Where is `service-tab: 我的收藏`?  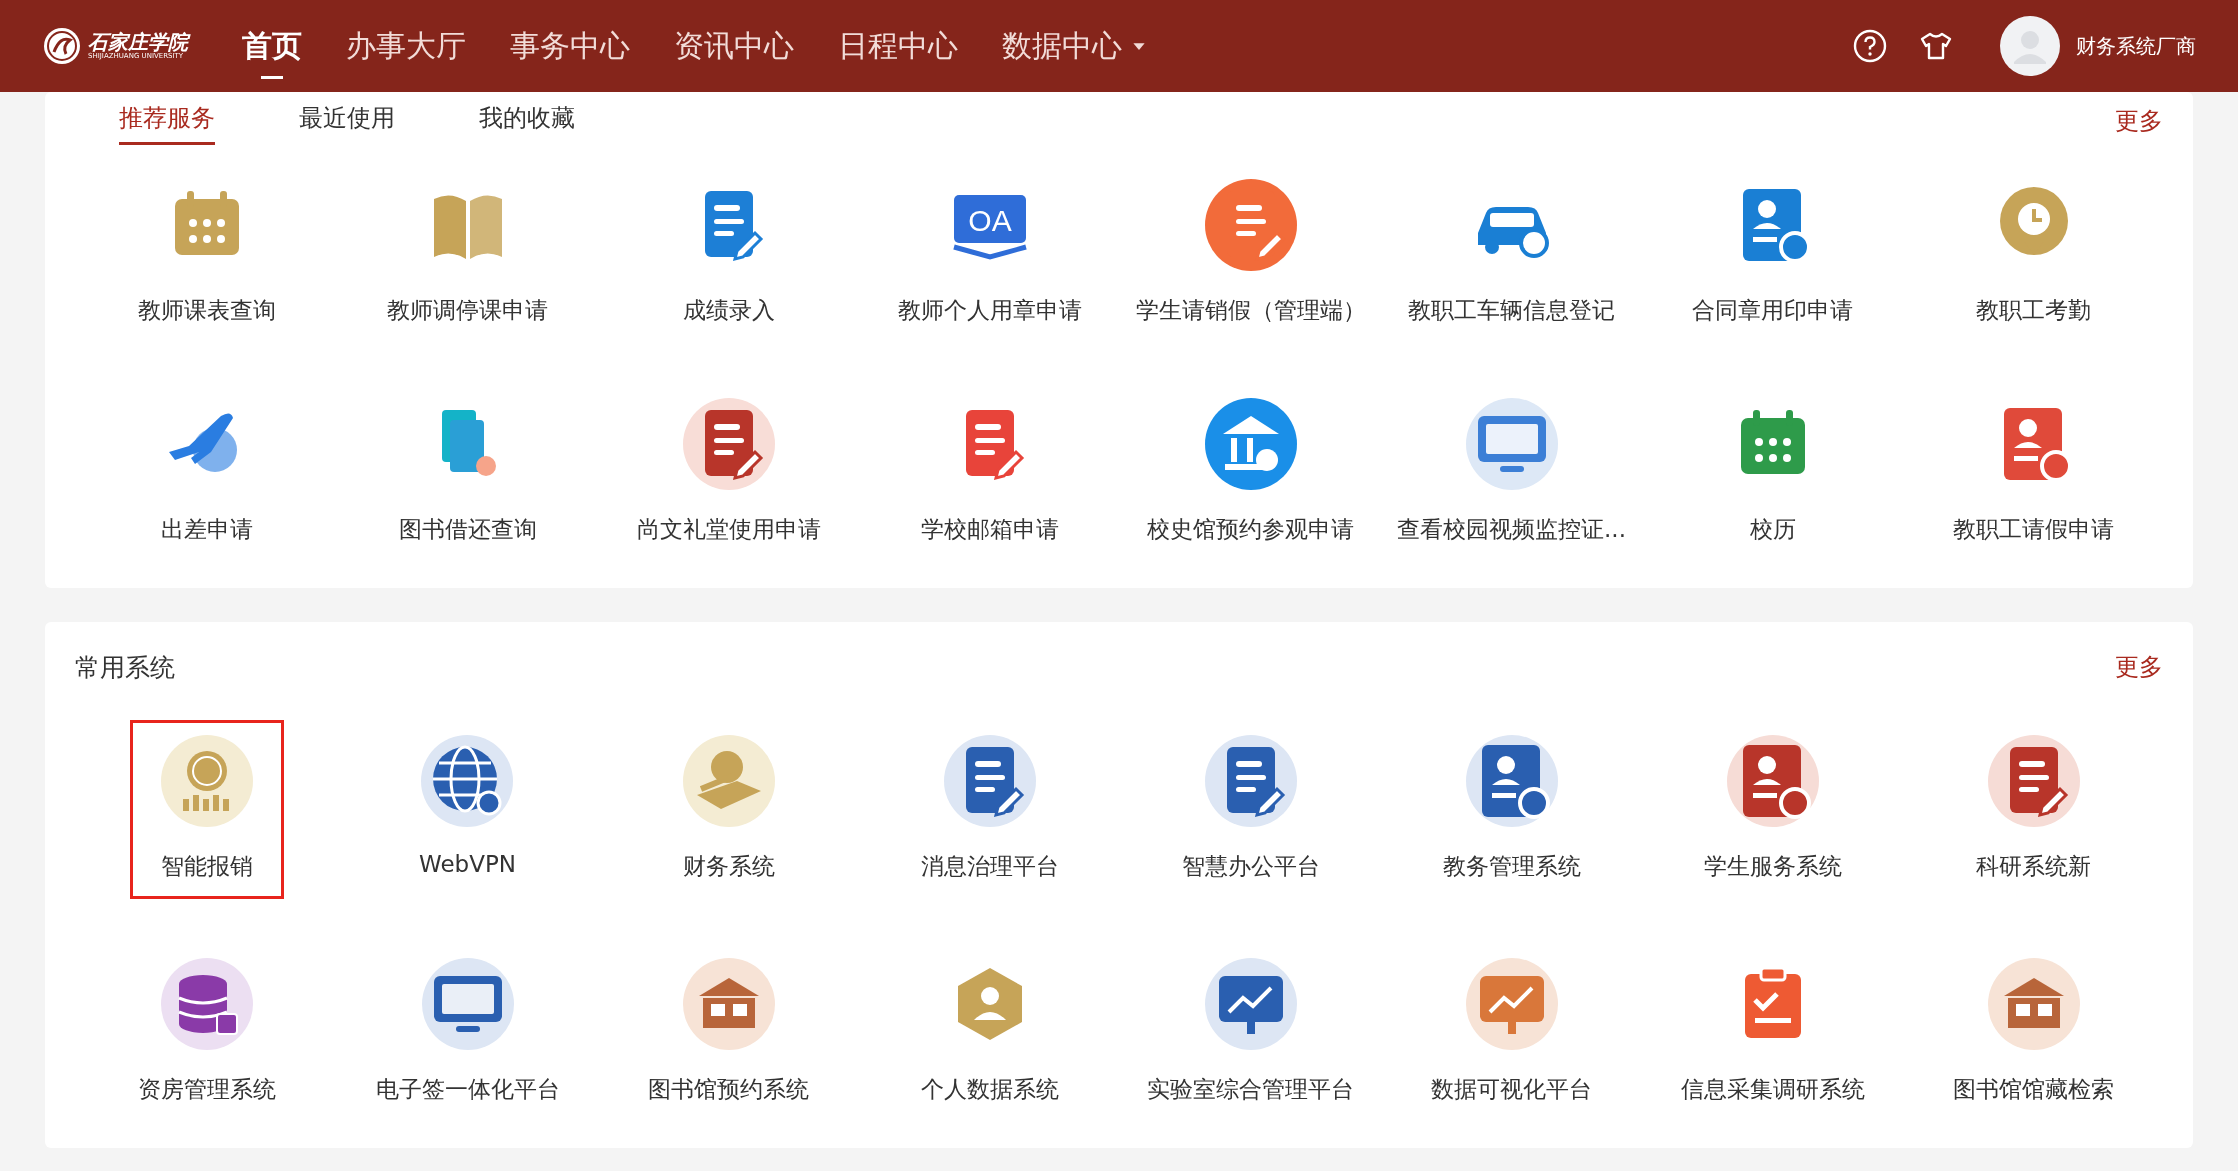 service-tab: 我的收藏 is located at coordinates (527, 121).